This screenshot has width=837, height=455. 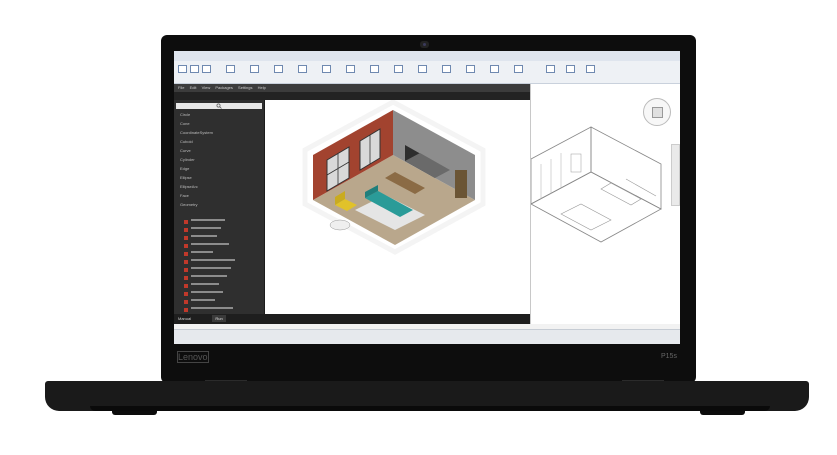 What do you see at coordinates (352, 319) in the screenshot?
I see `run-status-bar: Manual Run` at bounding box center [352, 319].